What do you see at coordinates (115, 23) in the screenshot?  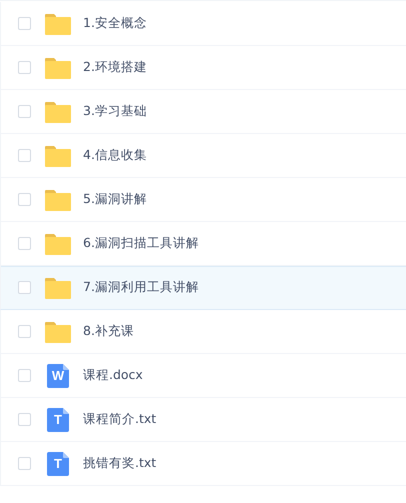 I see `file-name: 1.安全概念` at bounding box center [115, 23].